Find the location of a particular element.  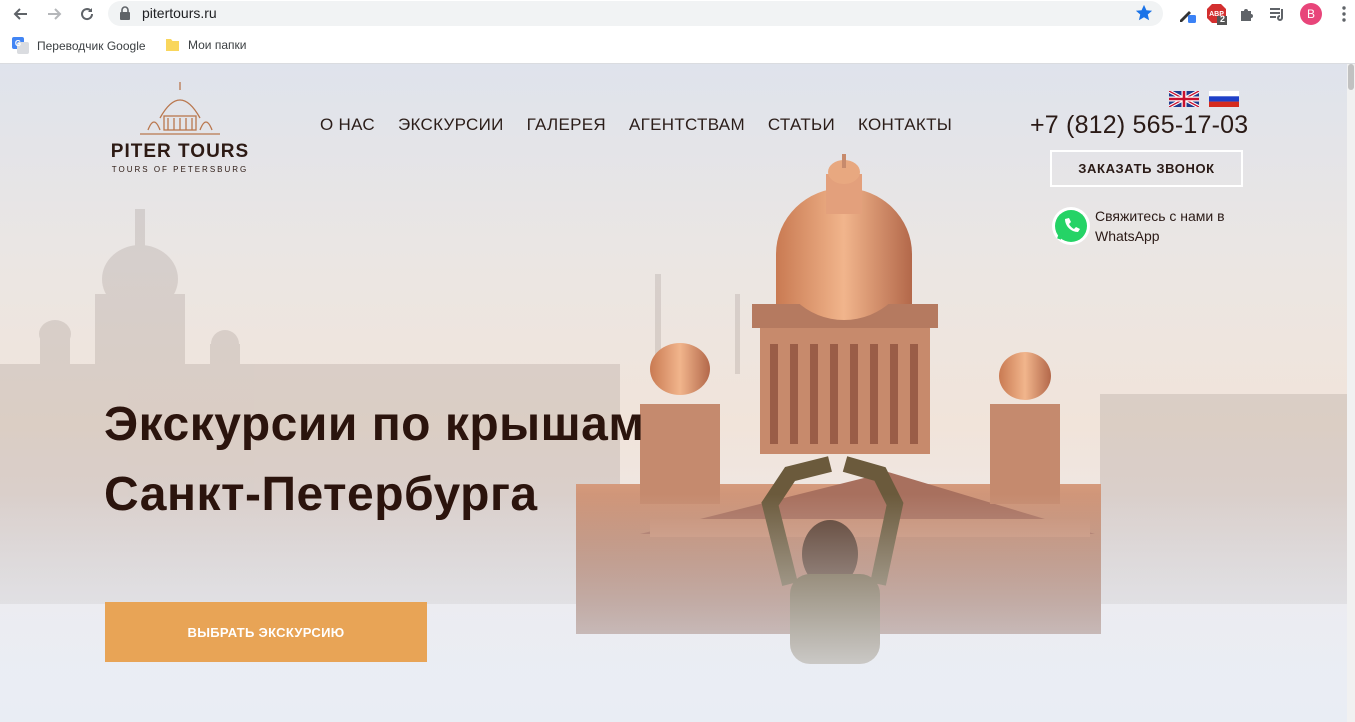

logo-brand: PITER TOURS is located at coordinates (180, 151).